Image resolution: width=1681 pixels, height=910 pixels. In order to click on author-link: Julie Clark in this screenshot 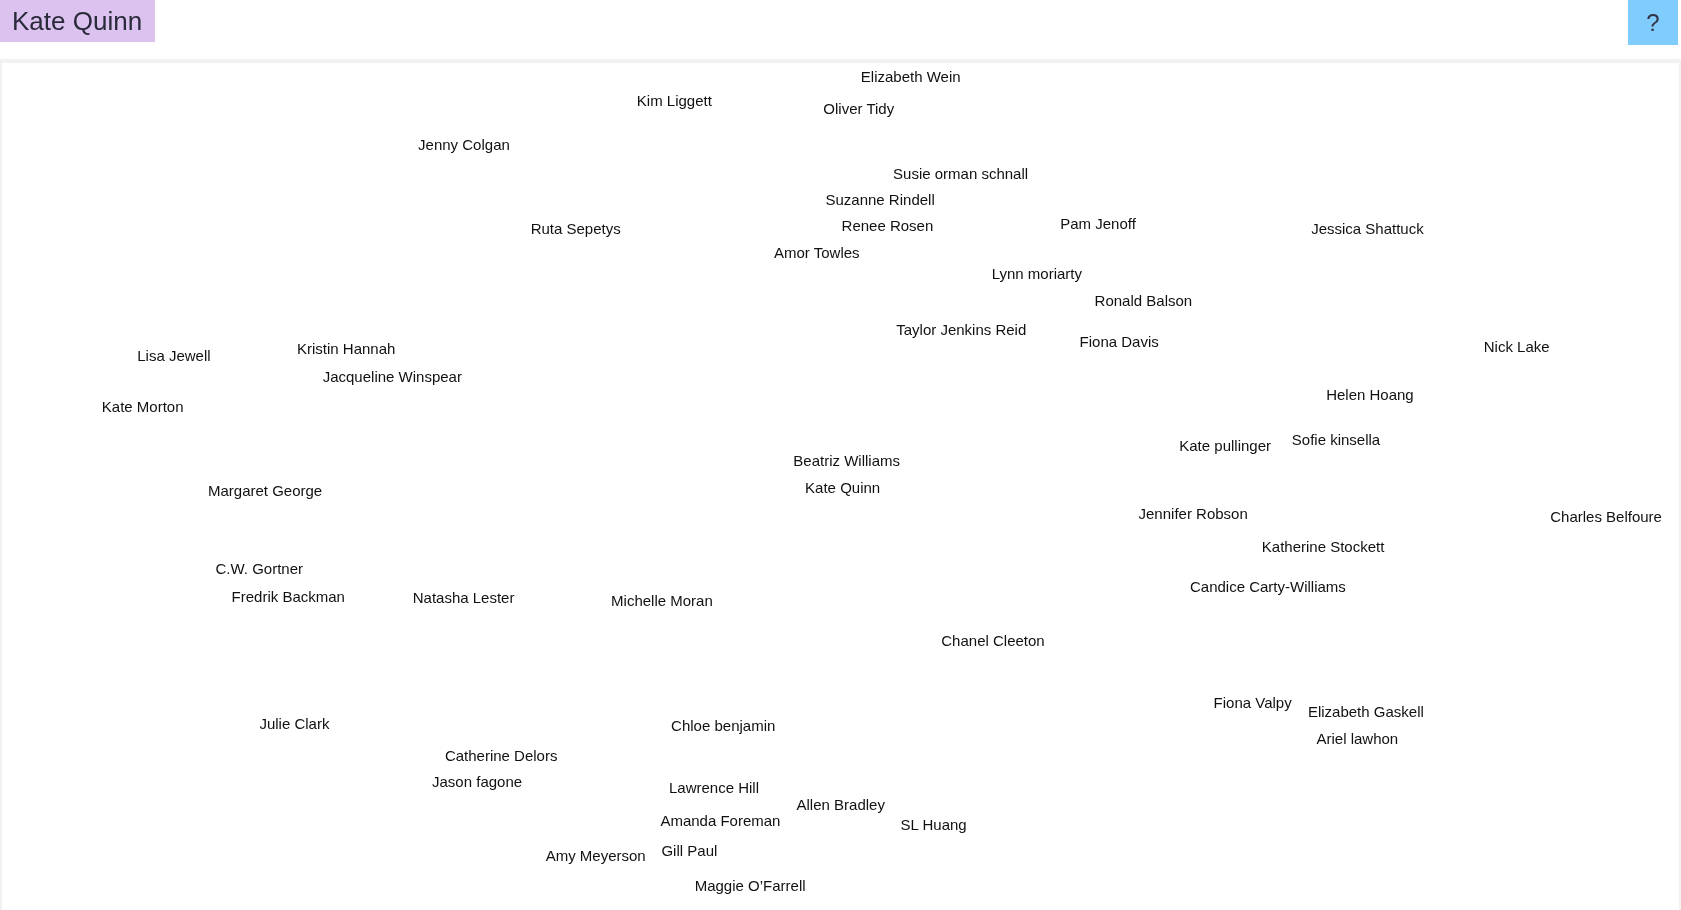, I will do `click(294, 723)`.